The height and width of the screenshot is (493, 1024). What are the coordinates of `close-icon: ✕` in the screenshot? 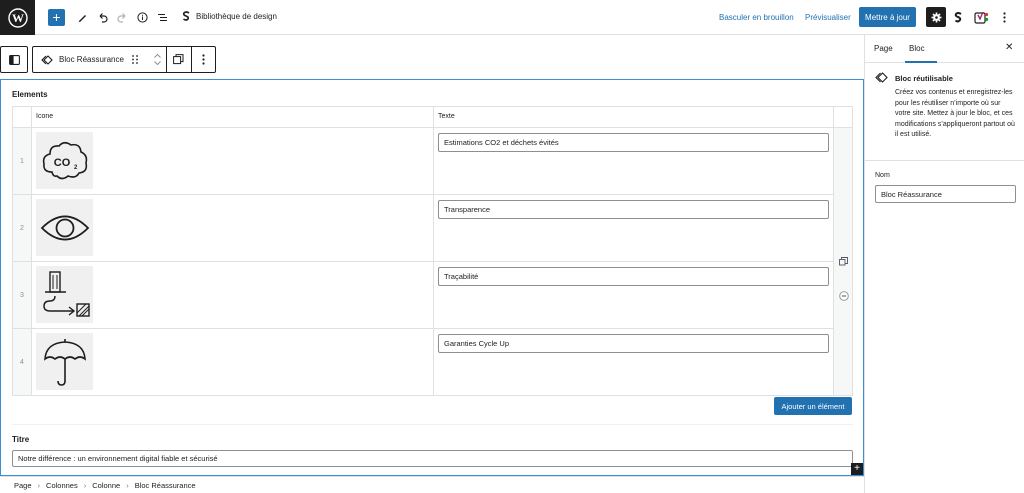 It's located at (1009, 47).